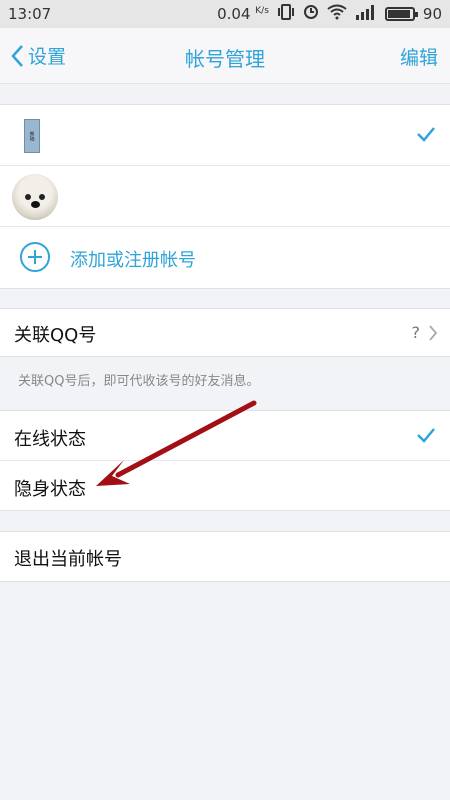  I want to click on link-qq-section: 关联QQ号 ?, so click(225, 332).